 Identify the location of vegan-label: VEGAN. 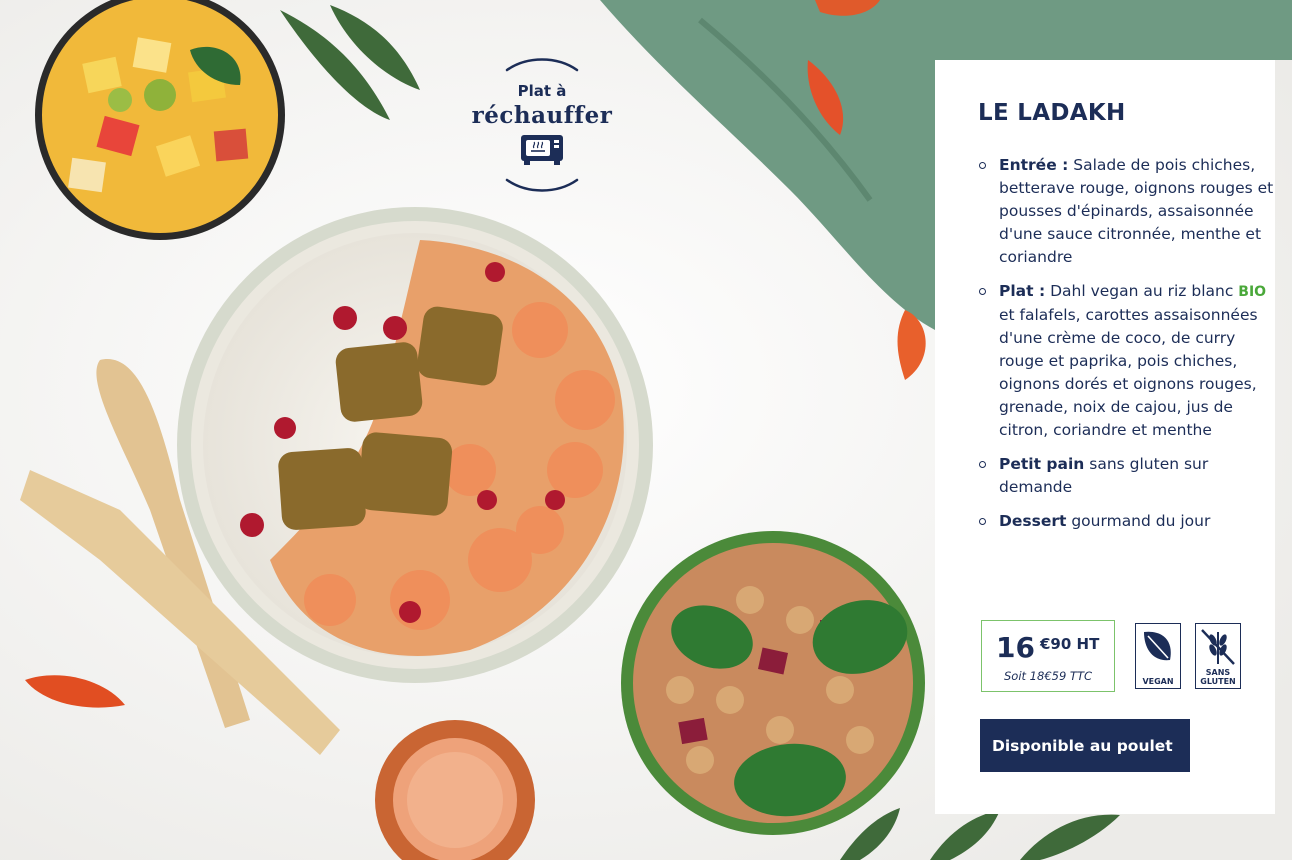
(1158, 656).